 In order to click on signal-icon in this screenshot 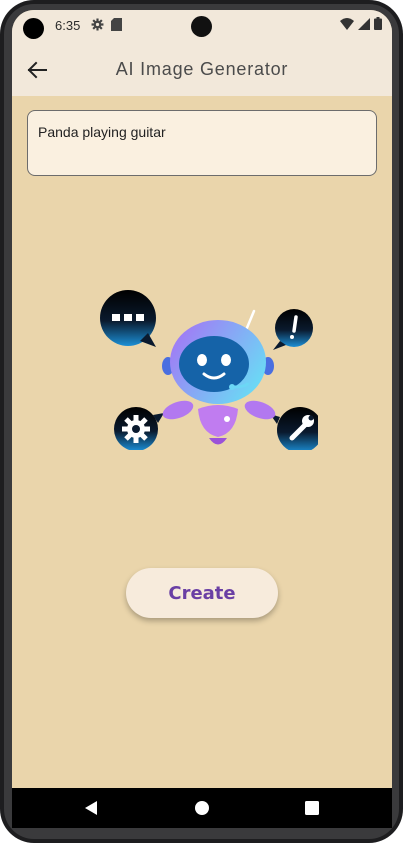, I will do `click(364, 23)`.